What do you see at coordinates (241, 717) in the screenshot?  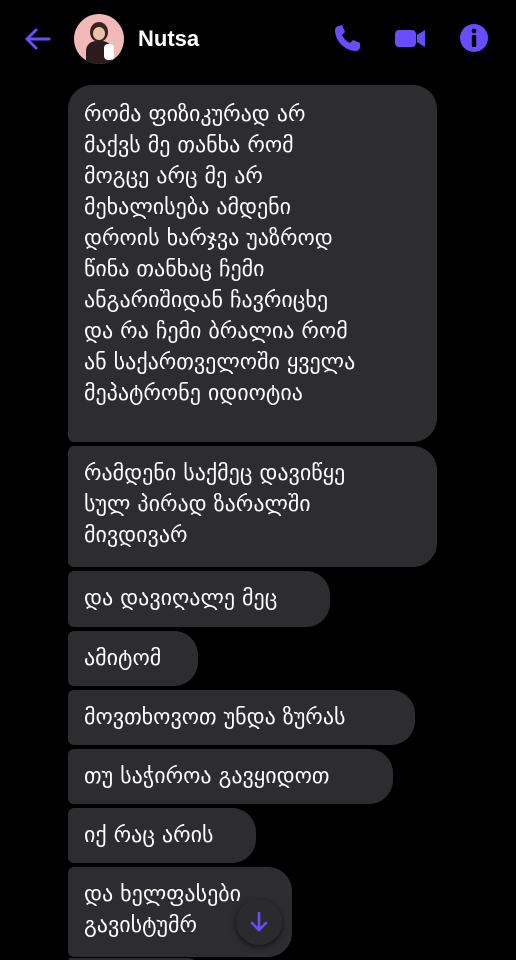 I see `message-bubble: მოვთხოვოთ უნდა ზურას` at bounding box center [241, 717].